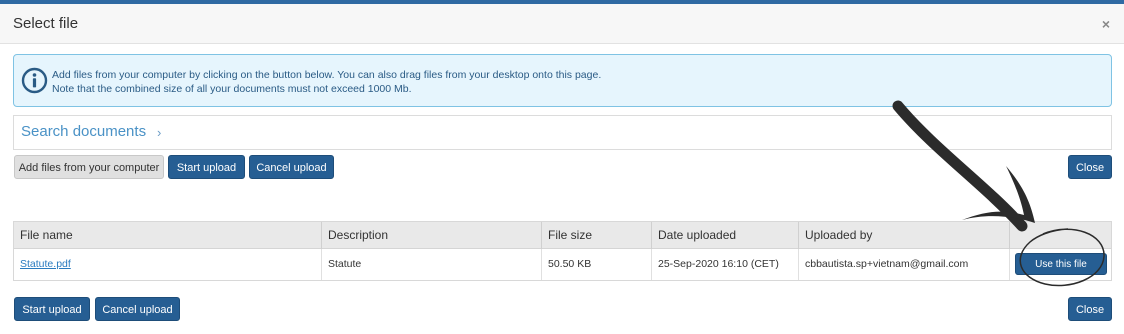  Describe the element at coordinates (432, 235) in the screenshot. I see `column-header-description: Description` at that location.